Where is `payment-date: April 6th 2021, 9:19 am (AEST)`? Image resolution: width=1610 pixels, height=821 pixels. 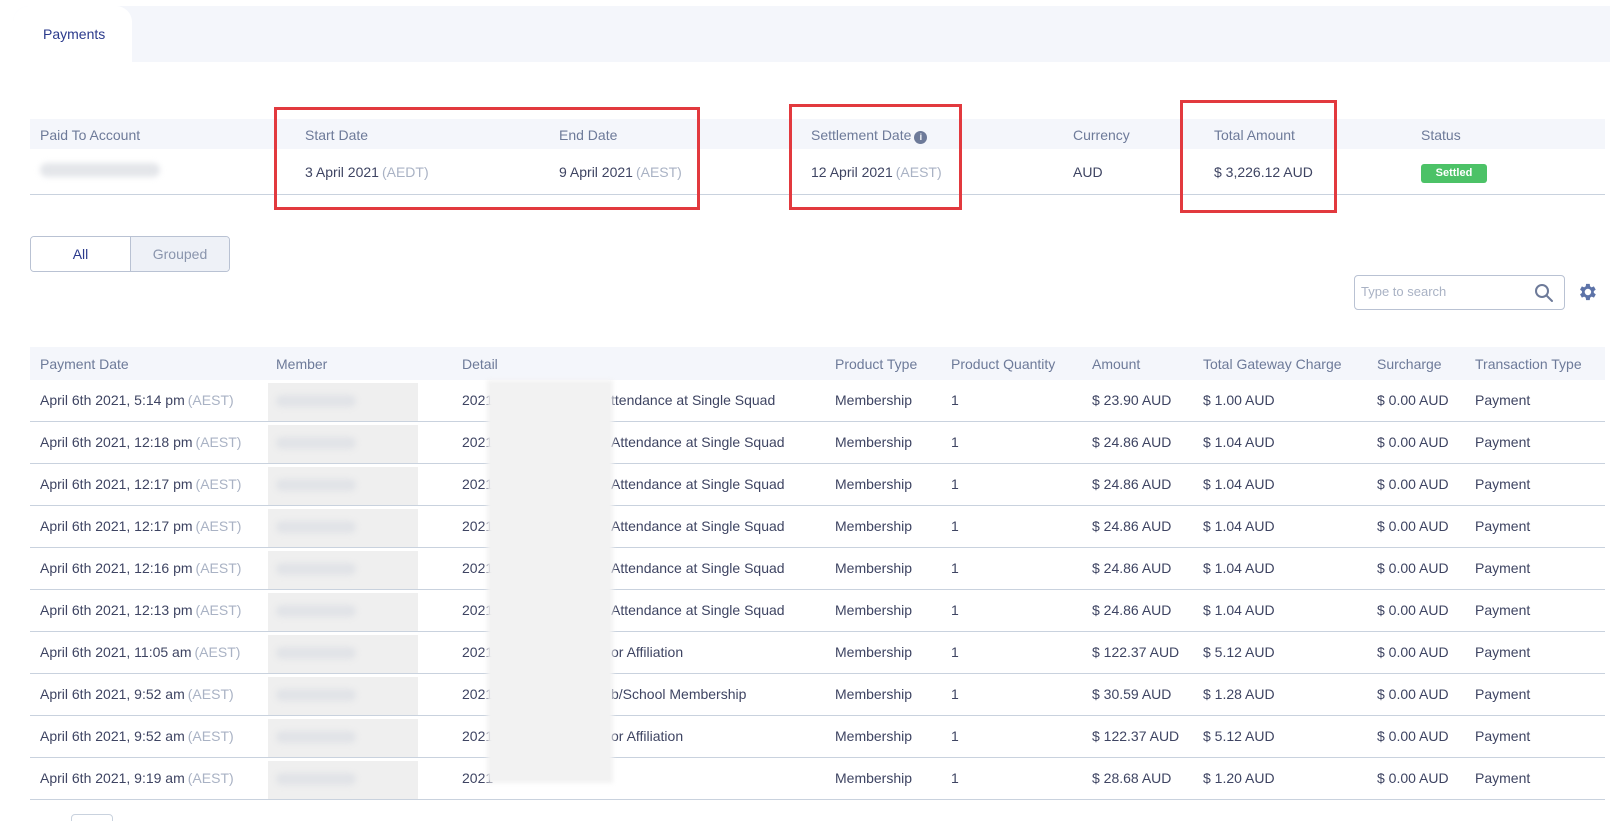
payment-date: April 6th 2021, 9:19 am (AEST) is located at coordinates (137, 778).